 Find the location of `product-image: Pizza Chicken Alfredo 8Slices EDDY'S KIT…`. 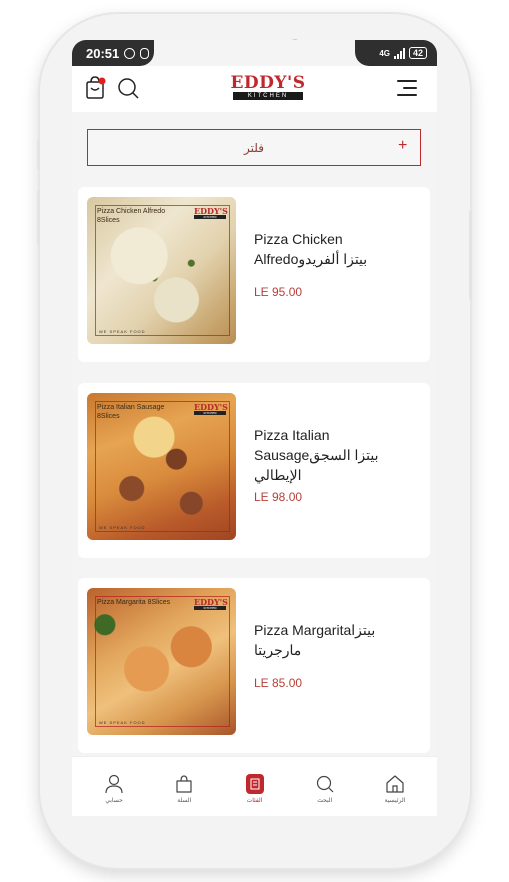

product-image: Pizza Chicken Alfredo 8Slices EDDY'S KIT… is located at coordinates (161, 270).